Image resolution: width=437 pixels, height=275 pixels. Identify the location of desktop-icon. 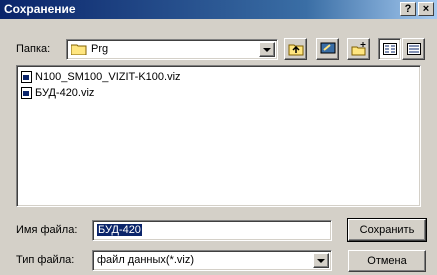
(327, 48).